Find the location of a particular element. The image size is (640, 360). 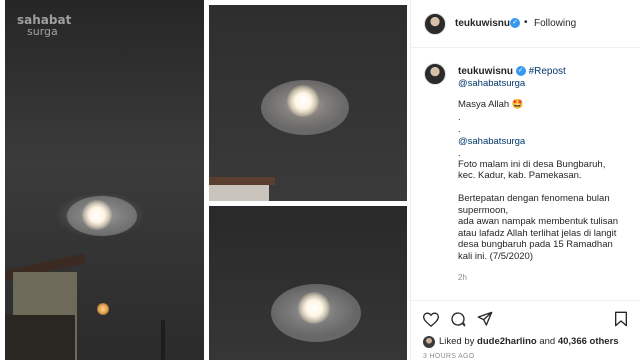

caption-header: teukuwisnu ✓ #Repost is located at coordinates (512, 71).